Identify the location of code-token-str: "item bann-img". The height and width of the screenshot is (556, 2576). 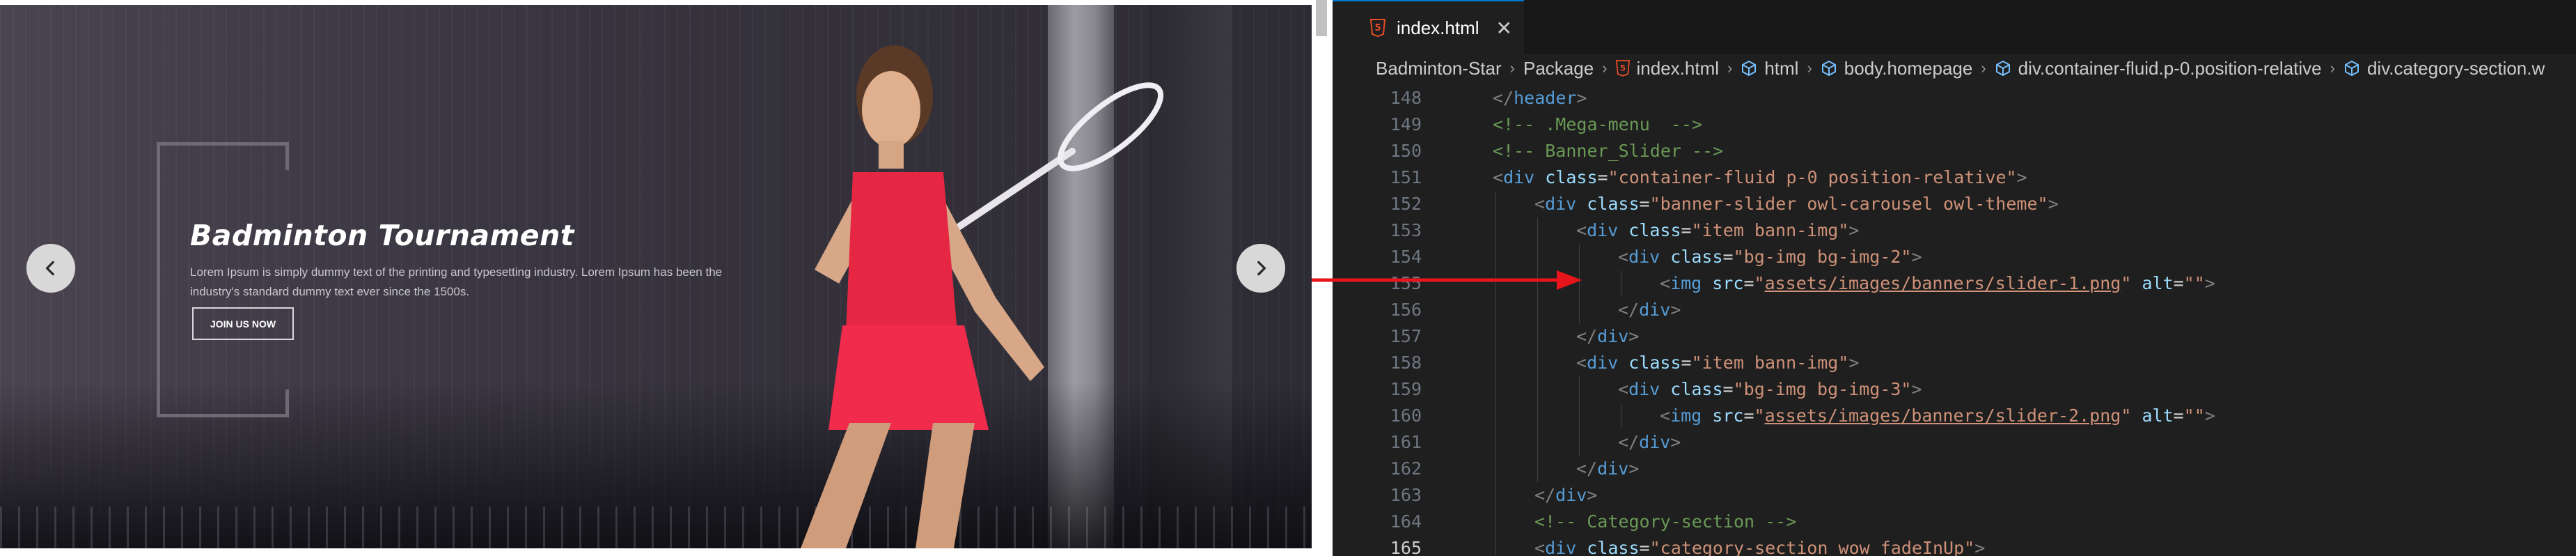
(1770, 363).